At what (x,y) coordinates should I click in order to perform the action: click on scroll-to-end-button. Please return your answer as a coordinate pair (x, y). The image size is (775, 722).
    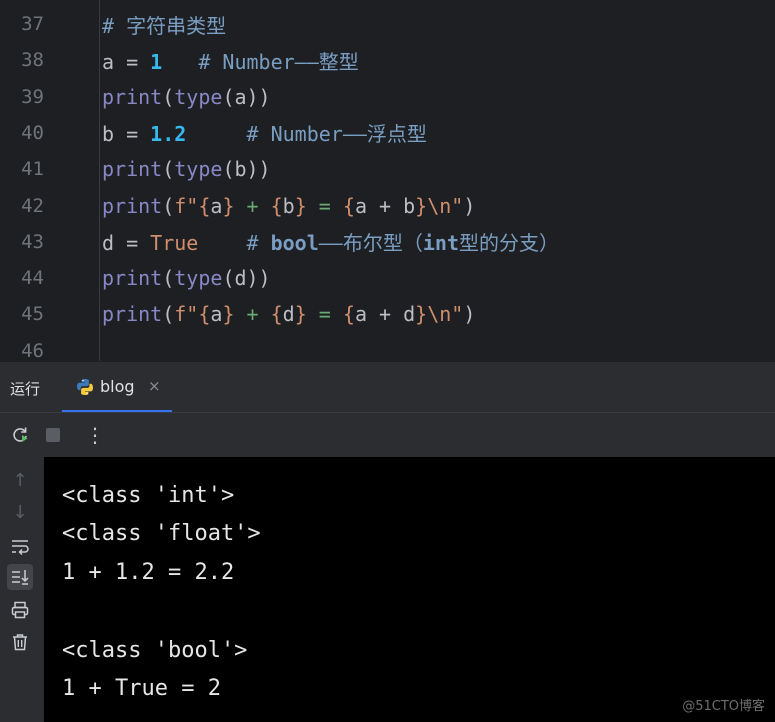
    Looking at the image, I should click on (20, 577).